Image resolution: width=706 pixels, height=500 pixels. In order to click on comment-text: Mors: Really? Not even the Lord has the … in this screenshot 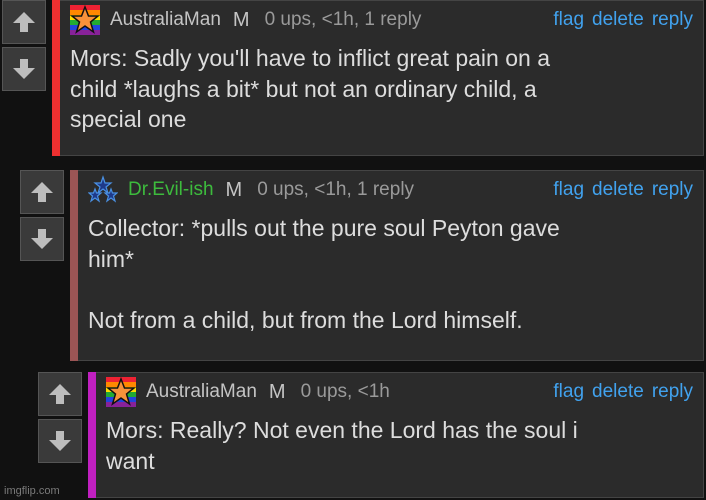, I will do `click(342, 445)`.